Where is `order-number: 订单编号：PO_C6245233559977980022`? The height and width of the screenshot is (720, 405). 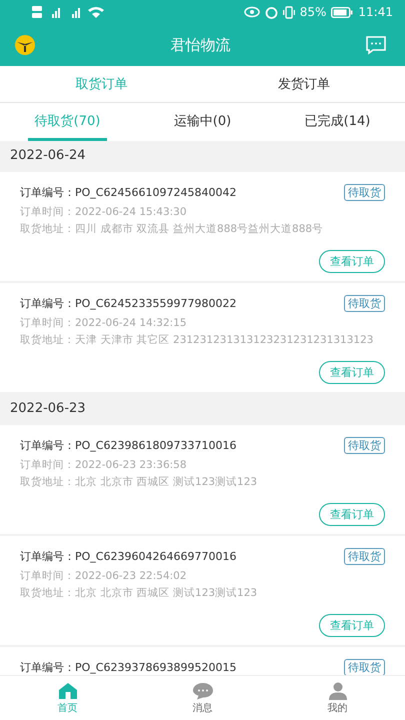
order-number: 订单编号：PO_C6245233559977980022 is located at coordinates (128, 303).